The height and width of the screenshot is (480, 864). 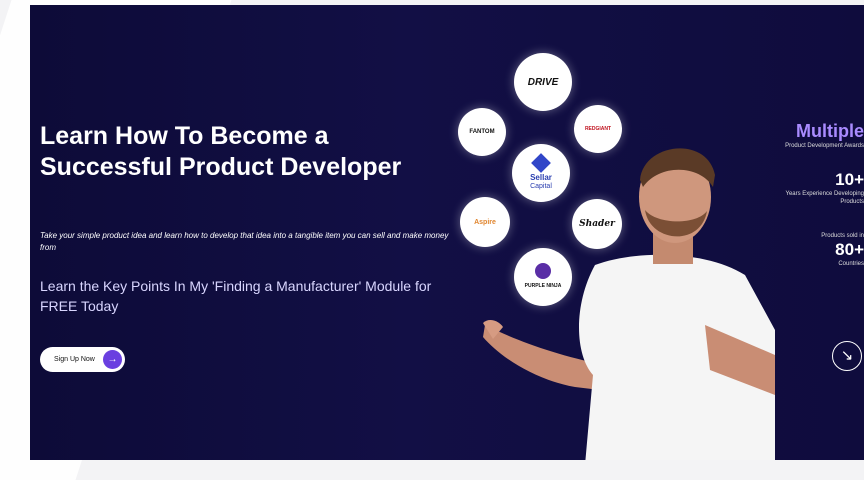 What do you see at coordinates (824, 146) in the screenshot?
I see `awards-label: Product Development Awards` at bounding box center [824, 146].